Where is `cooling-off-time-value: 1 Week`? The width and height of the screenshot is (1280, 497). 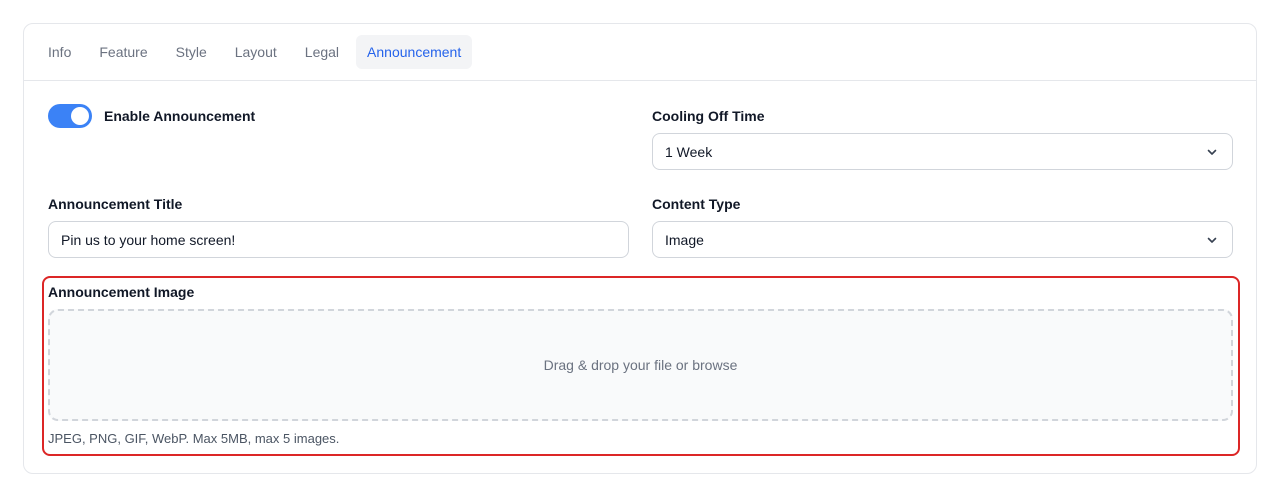 cooling-off-time-value: 1 Week is located at coordinates (689, 151).